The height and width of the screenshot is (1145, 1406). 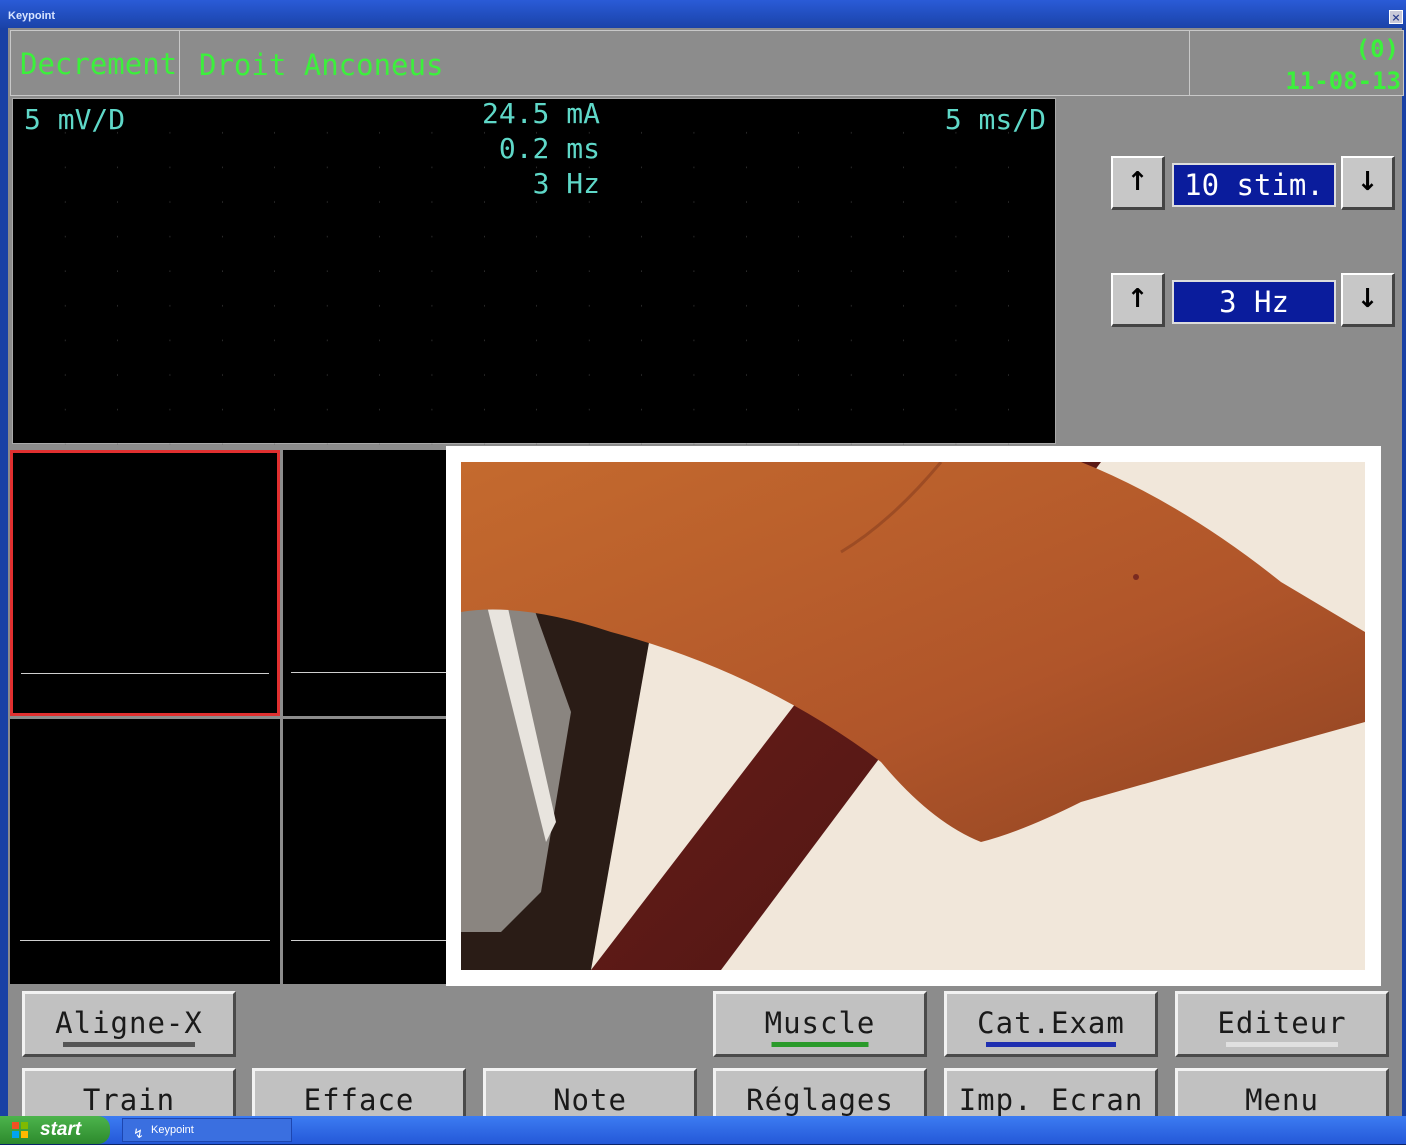 I want to click on reglages-label: Réglages, so click(x=820, y=1100).